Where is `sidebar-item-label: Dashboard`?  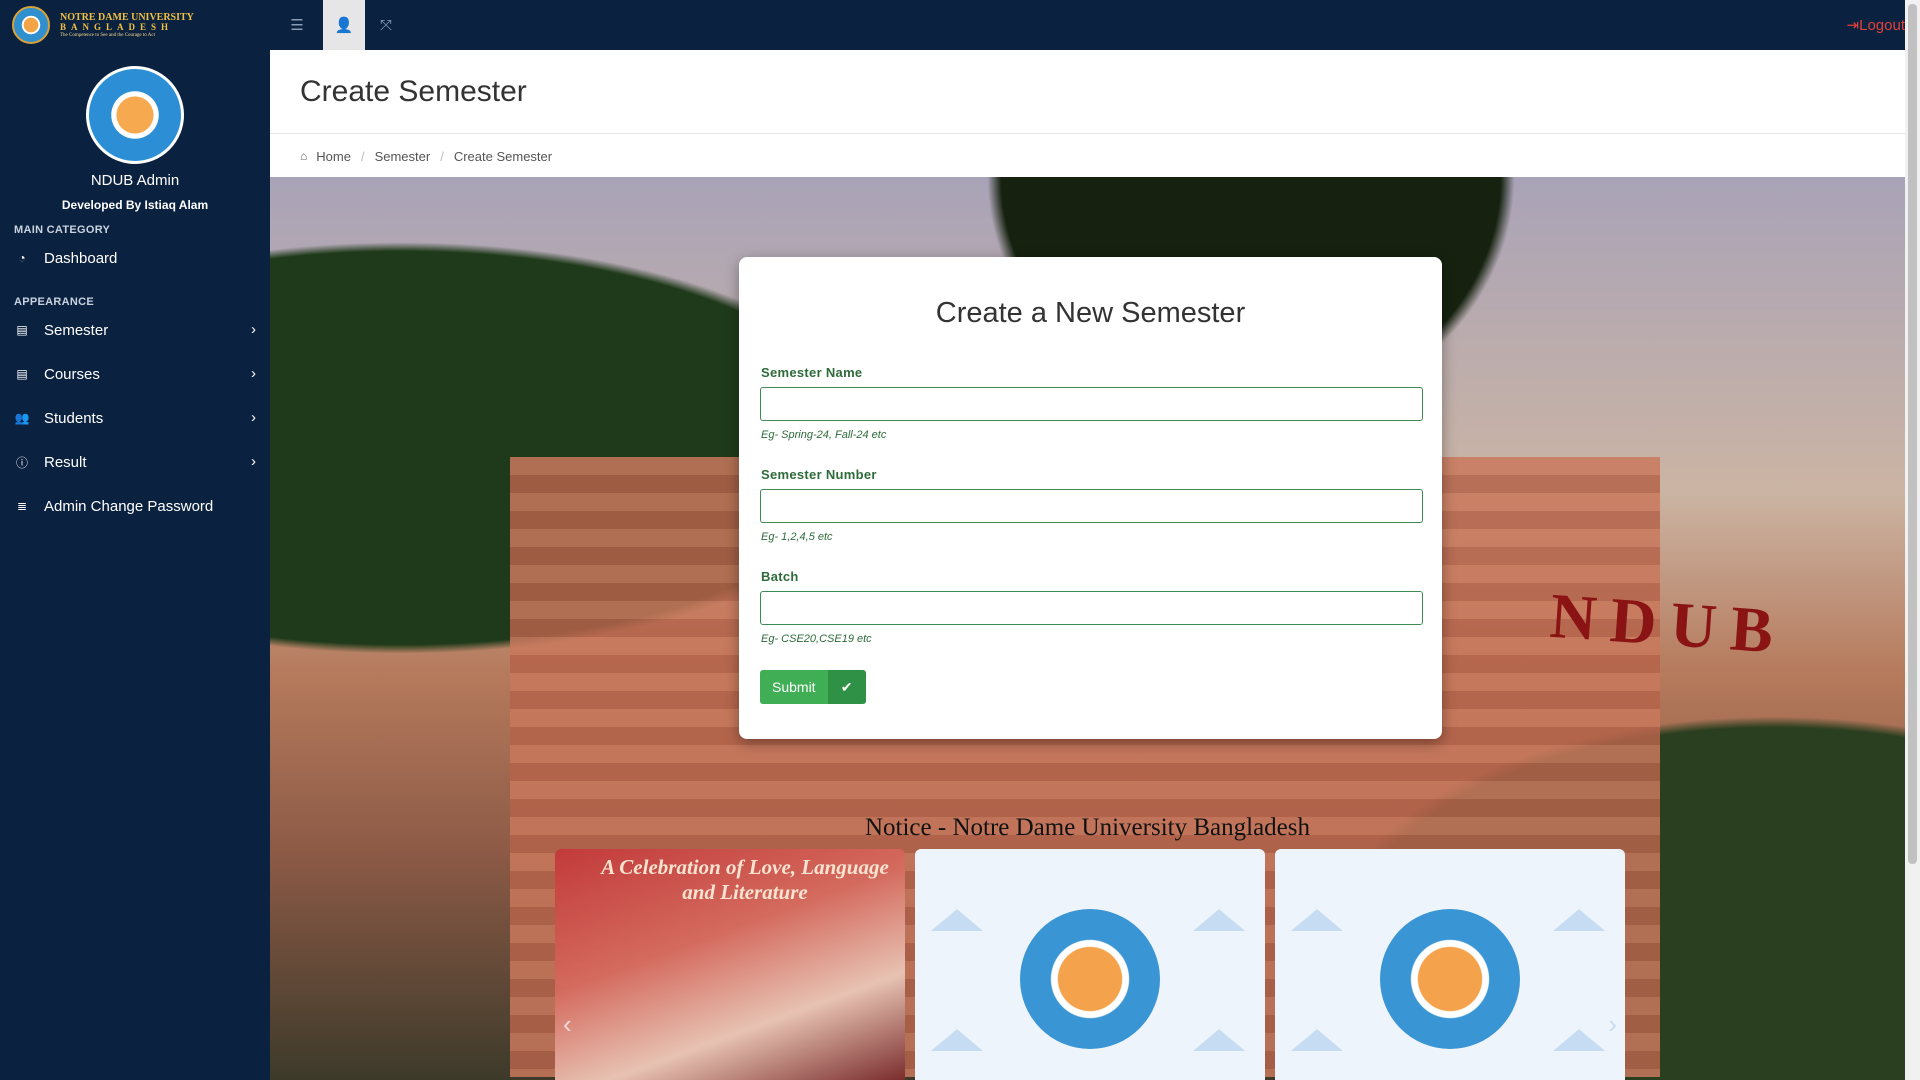
sidebar-item-label: Dashboard is located at coordinates (81, 258).